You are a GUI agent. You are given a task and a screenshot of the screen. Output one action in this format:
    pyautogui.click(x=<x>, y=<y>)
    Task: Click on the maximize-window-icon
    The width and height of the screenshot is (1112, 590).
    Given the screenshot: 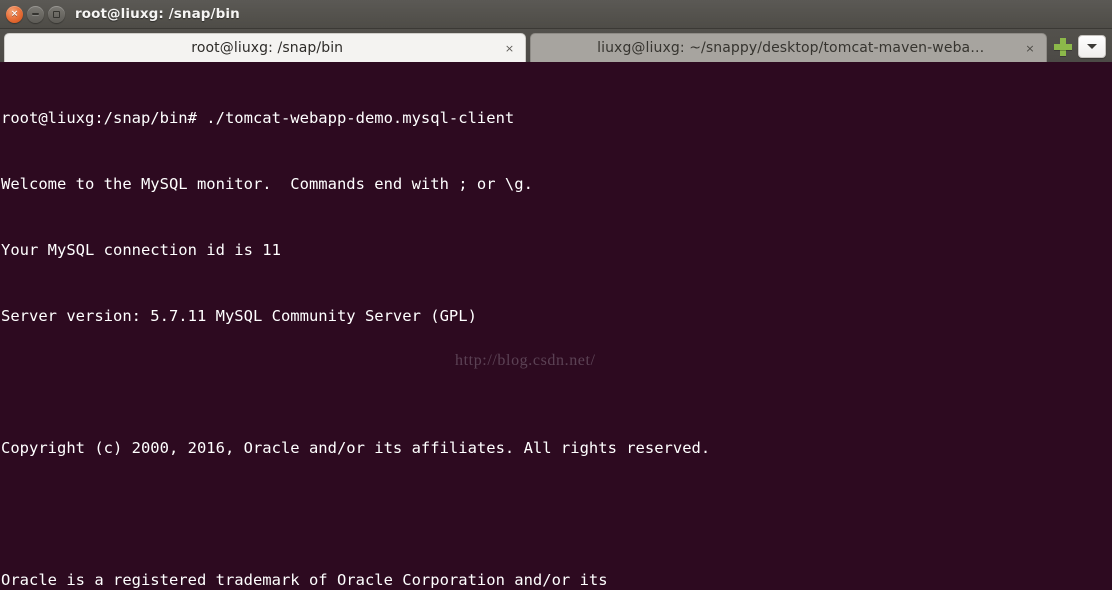 What is the action you would take?
    pyautogui.click(x=56, y=14)
    